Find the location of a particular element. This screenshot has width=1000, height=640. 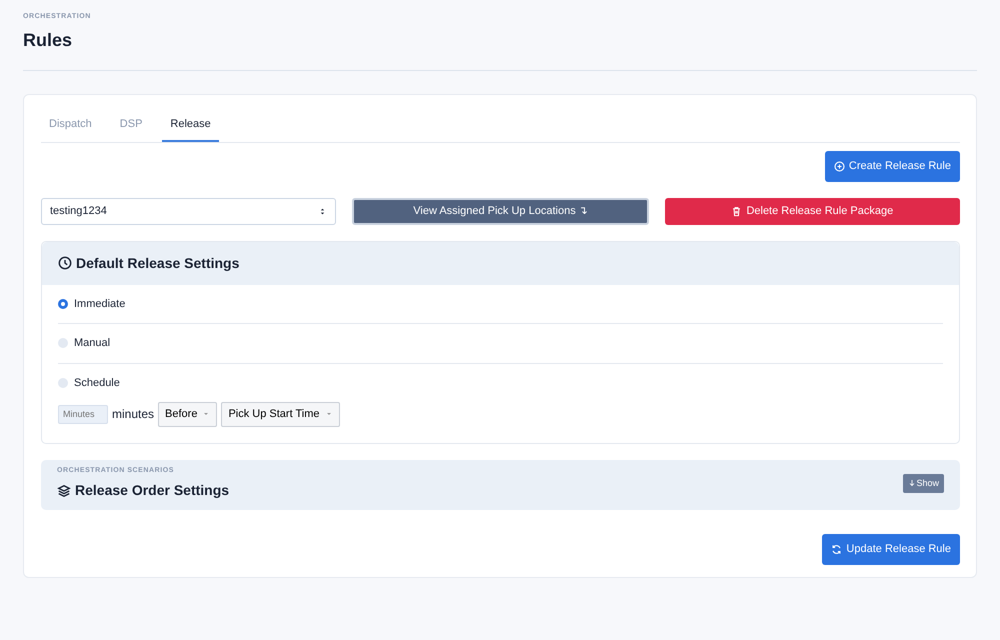

trash-icon is located at coordinates (736, 211).